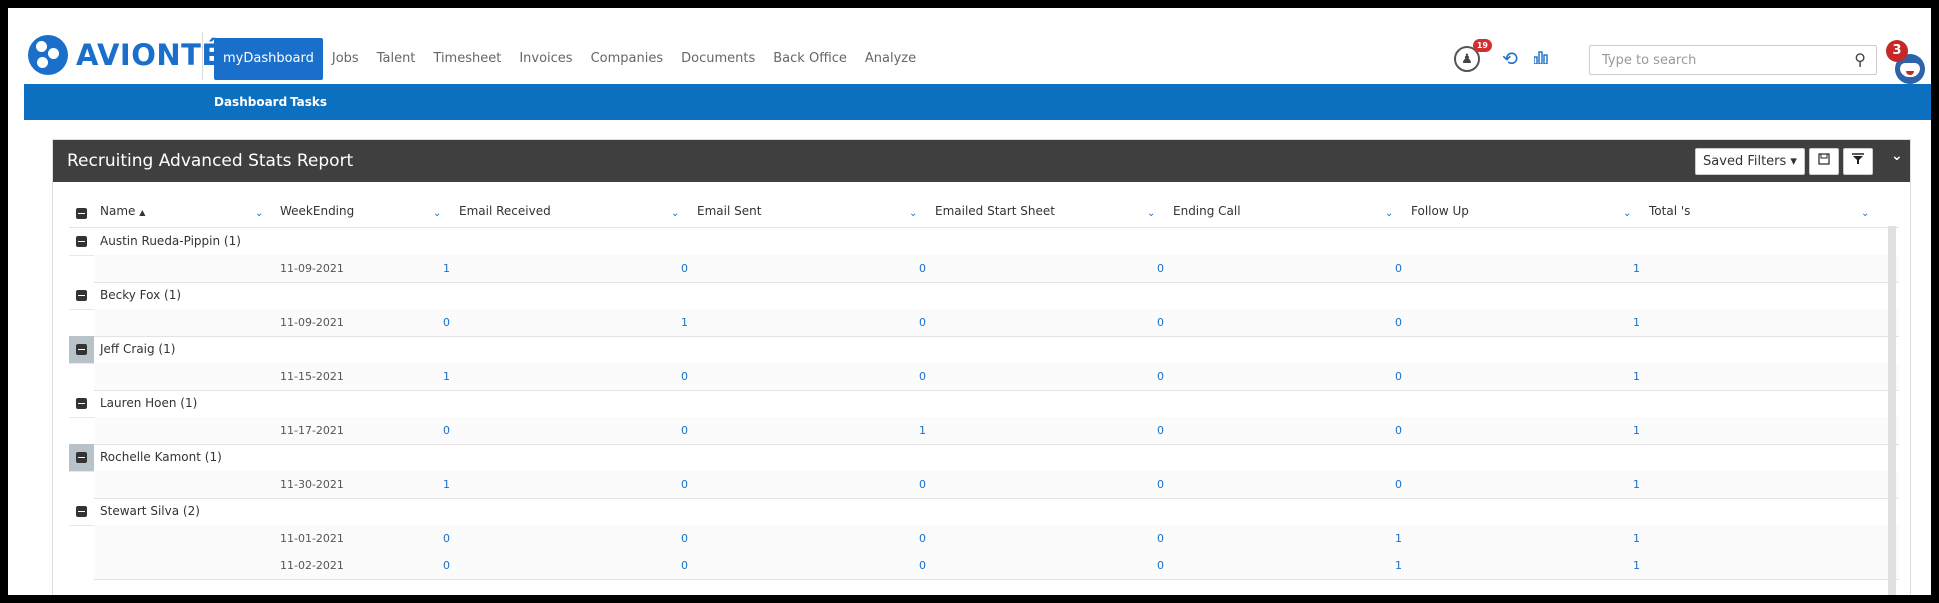 This screenshot has width=1939, height=603. I want to click on search-icon: ⚲, so click(1860, 59).